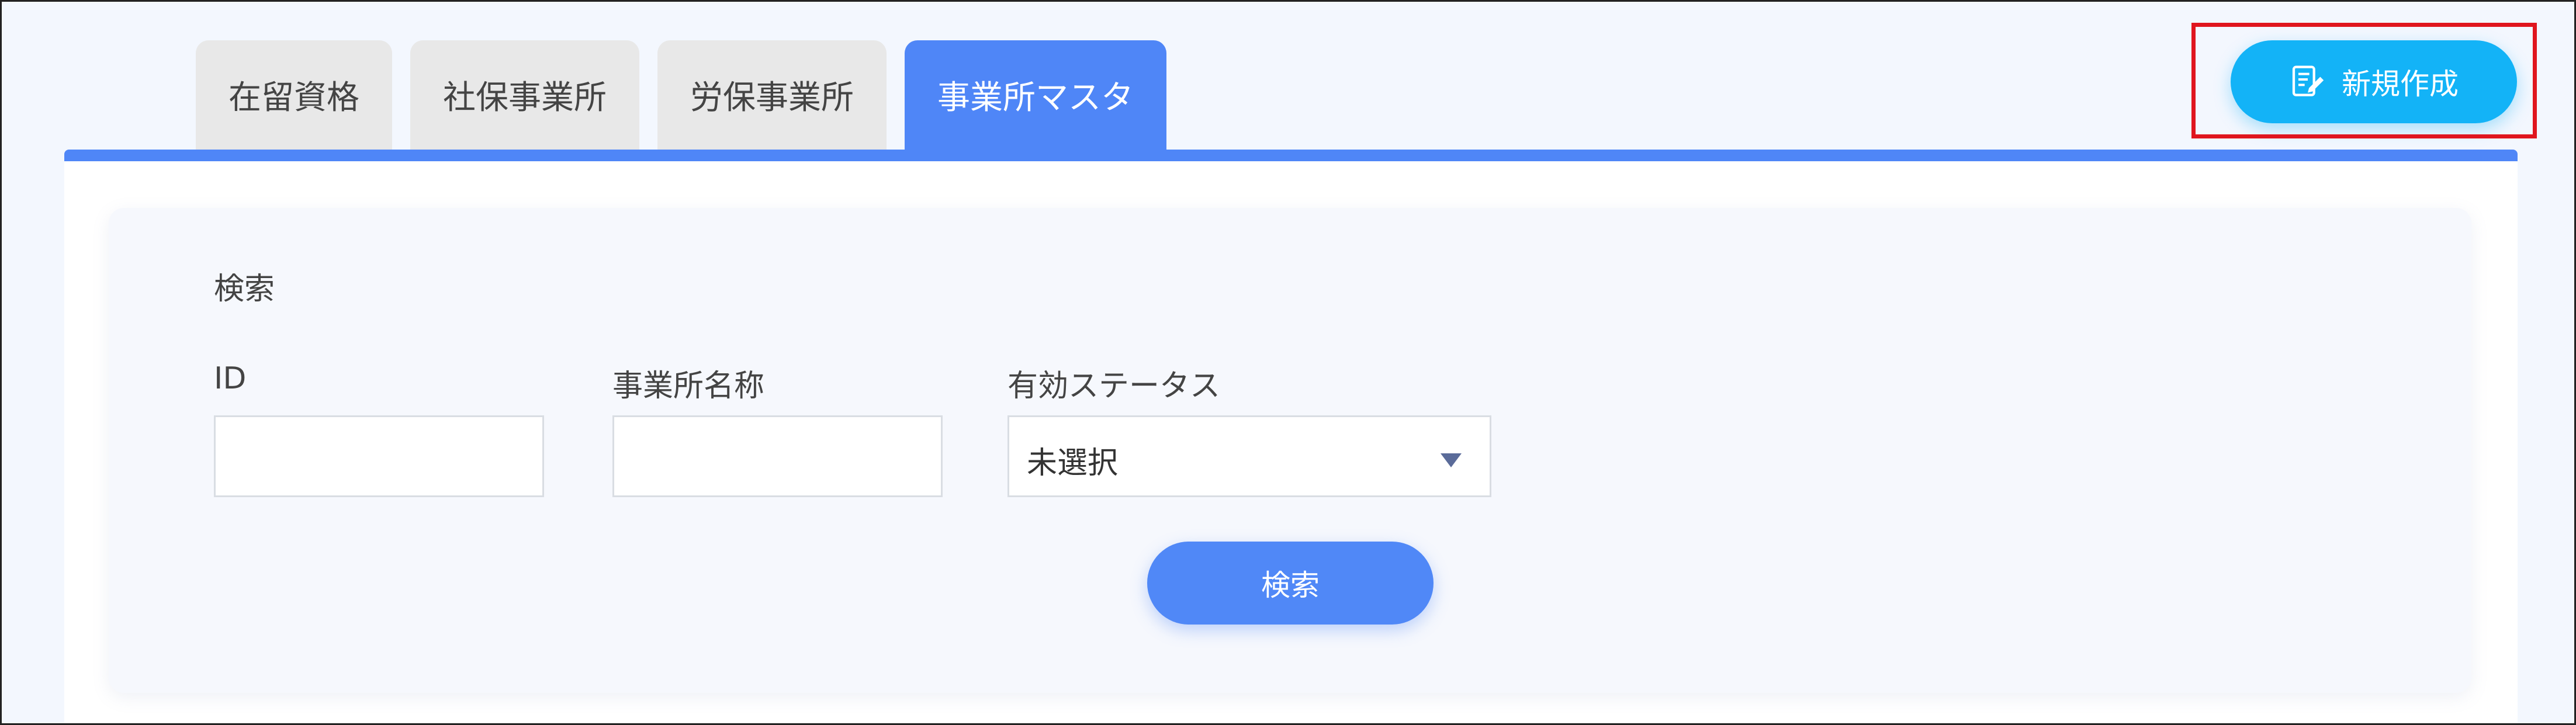  I want to click on highlight-box, so click(2364, 80).